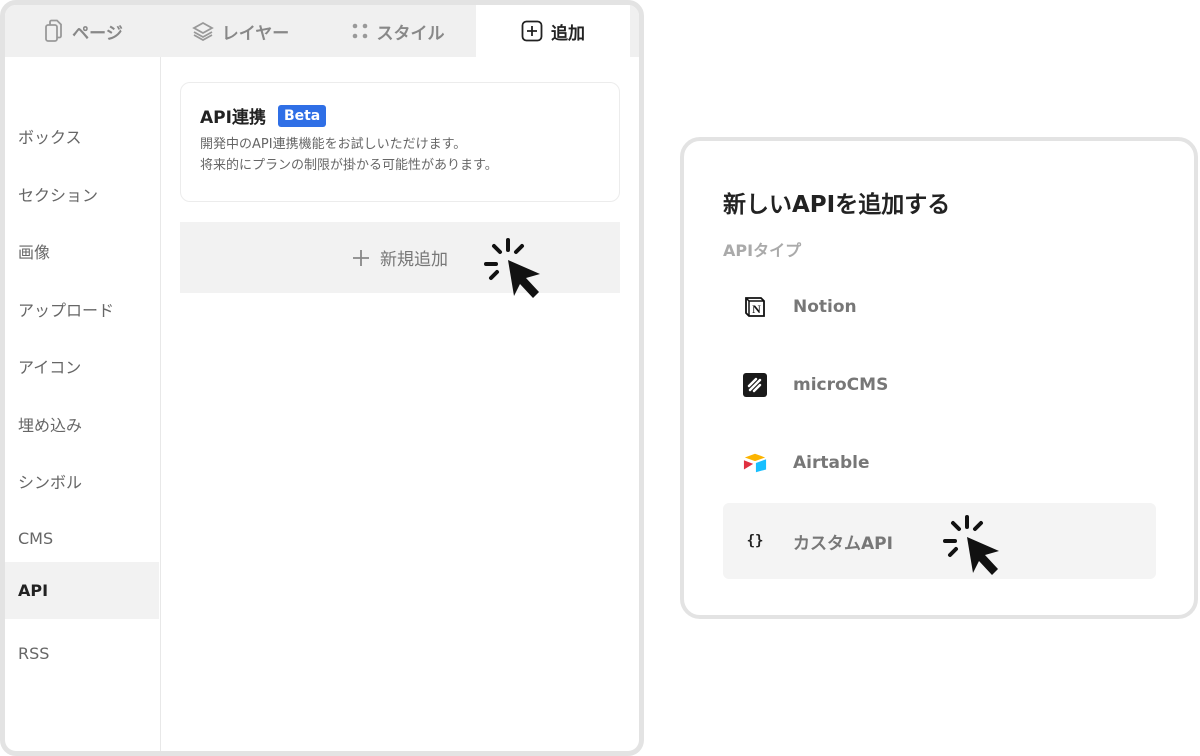  I want to click on style-icon, so click(359, 31).